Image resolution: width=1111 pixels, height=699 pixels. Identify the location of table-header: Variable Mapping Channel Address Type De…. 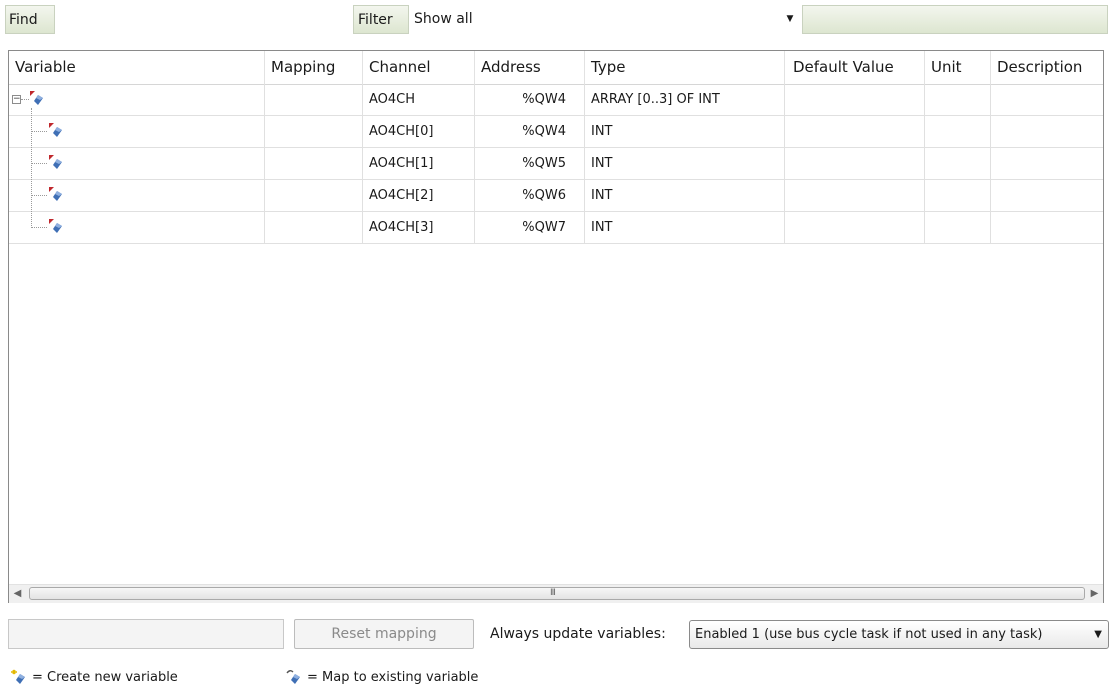
(556, 68).